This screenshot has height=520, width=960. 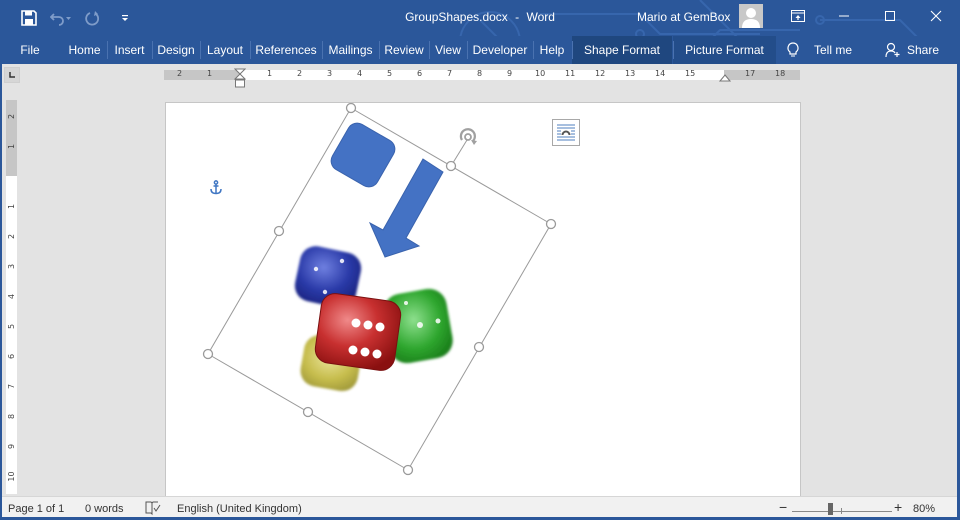 I want to click on app-name: Word, so click(x=540, y=17).